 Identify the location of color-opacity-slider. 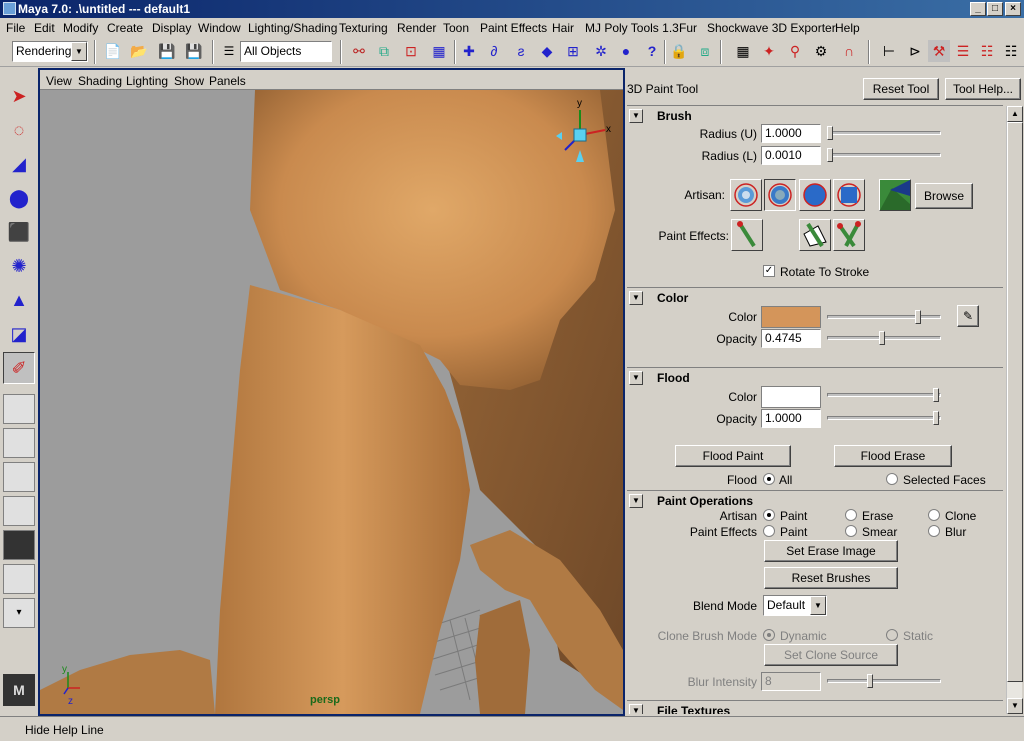
(884, 338).